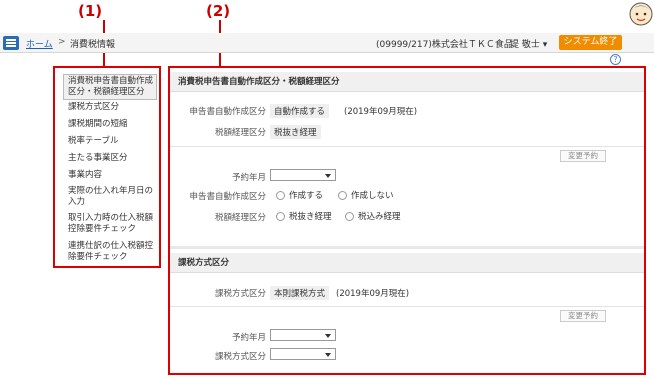 The height and width of the screenshot is (379, 654). Describe the element at coordinates (111, 246) in the screenshot. I see `sidebar-item-label: 連携仕訳の仕入税額控` at that location.